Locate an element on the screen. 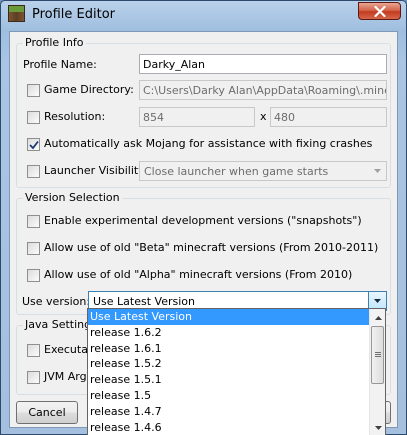 This screenshot has width=407, height=435. launcher-visibility-label: Launcher Visibility: is located at coordinates (96, 170).